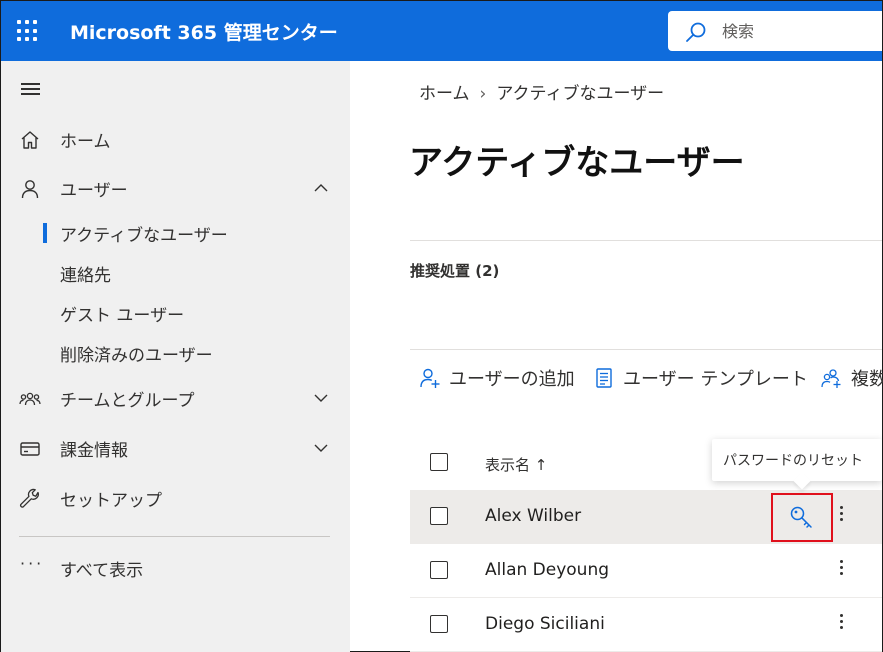  What do you see at coordinates (175, 498) in the screenshot?
I see `nav-item-setup: セットアップ` at bounding box center [175, 498].